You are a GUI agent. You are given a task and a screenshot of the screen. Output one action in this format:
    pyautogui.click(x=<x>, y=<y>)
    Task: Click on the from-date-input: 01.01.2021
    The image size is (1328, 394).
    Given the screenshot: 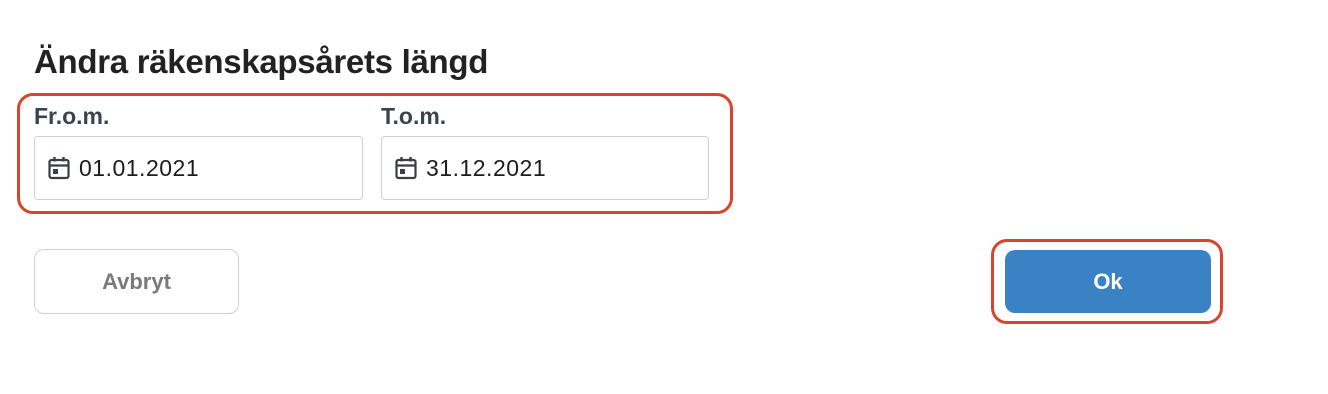 What is the action you would take?
    pyautogui.click(x=198, y=168)
    